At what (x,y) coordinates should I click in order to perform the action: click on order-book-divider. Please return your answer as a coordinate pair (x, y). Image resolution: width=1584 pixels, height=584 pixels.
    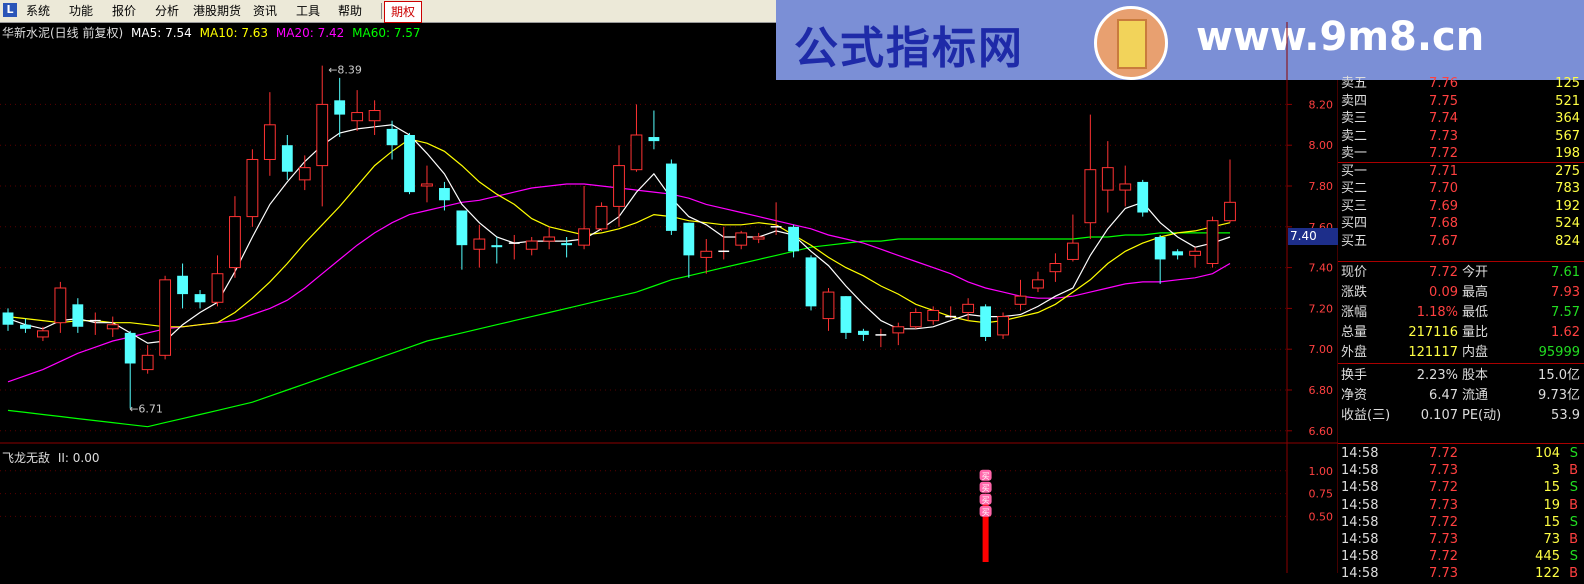
    Looking at the image, I should click on (1461, 162).